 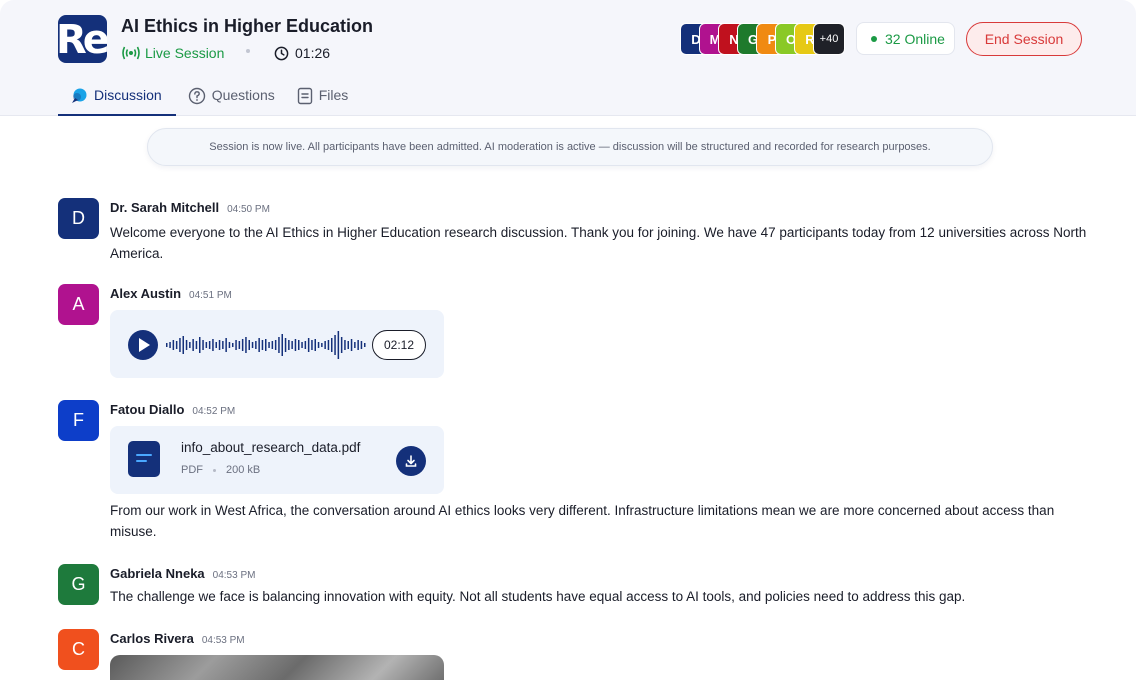 I want to click on message-header: Gabriela Nneka 04:53 PM, so click(x=182, y=573).